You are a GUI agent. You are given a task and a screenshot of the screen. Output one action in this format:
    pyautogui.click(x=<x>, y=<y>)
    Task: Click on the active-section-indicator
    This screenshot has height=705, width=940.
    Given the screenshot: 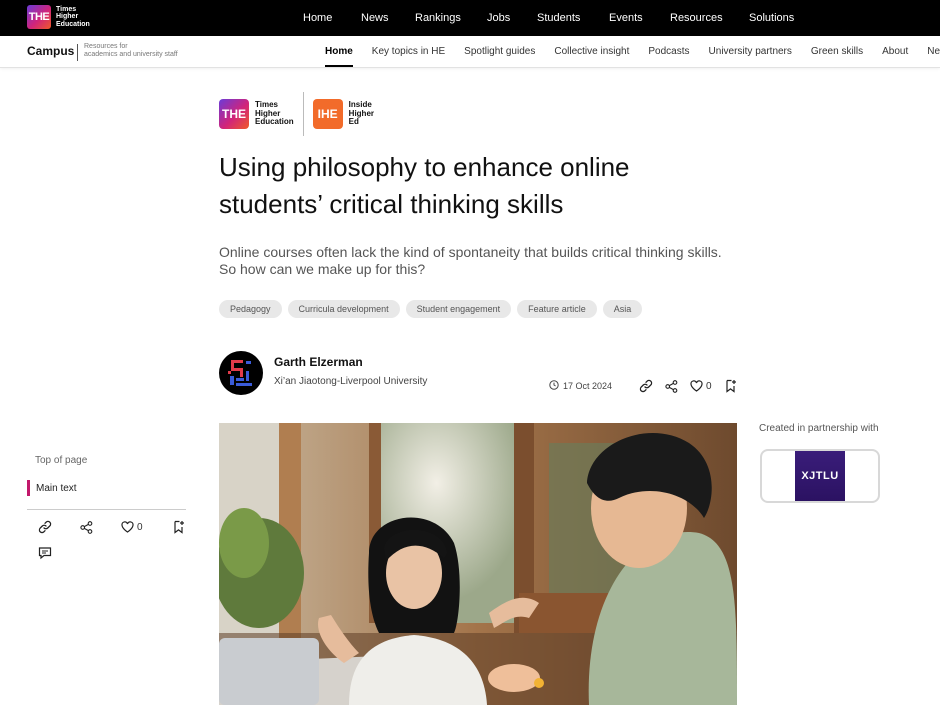 What is the action you would take?
    pyautogui.click(x=28, y=488)
    